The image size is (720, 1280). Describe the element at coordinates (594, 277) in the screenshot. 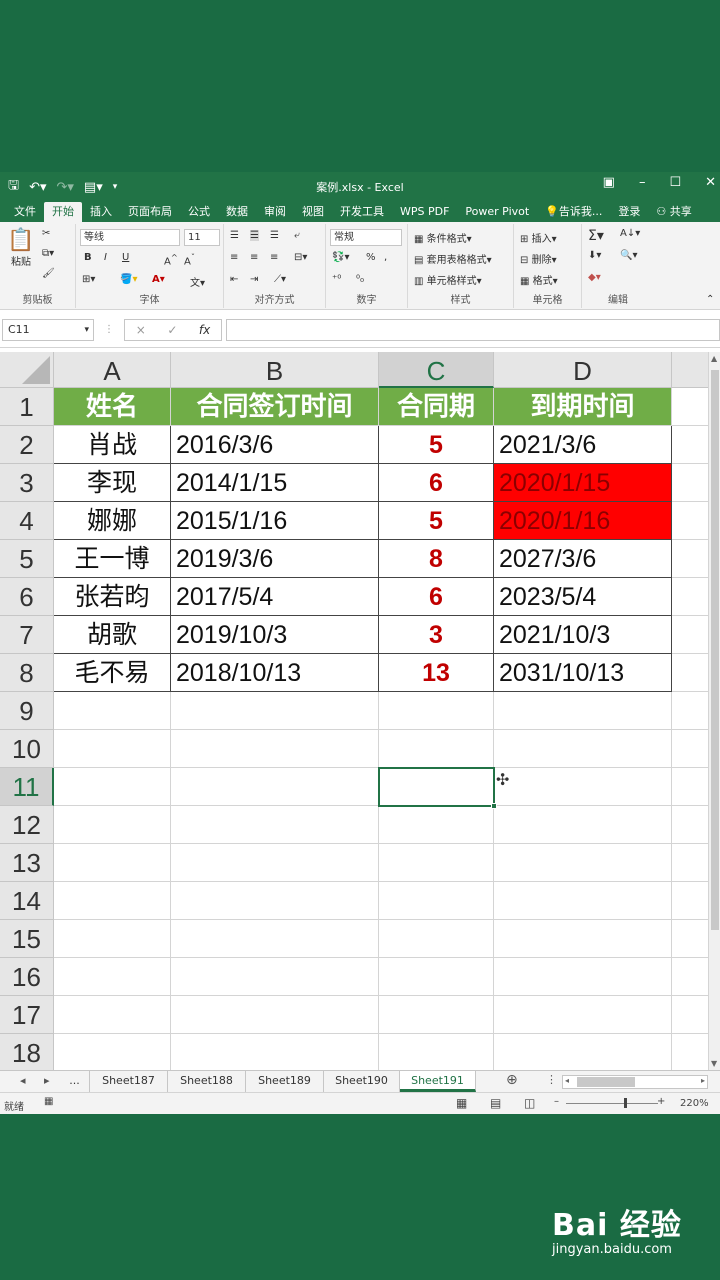

I see `clear-icon: ◆▾` at that location.